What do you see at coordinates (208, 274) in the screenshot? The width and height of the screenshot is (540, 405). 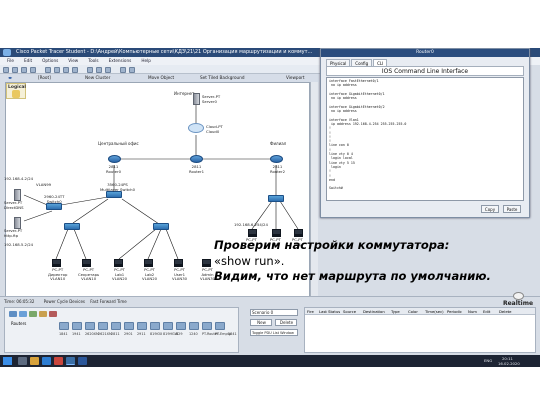 I see `pc-admin-label: PC-PT Admin VLAN30` at bounding box center [208, 274].